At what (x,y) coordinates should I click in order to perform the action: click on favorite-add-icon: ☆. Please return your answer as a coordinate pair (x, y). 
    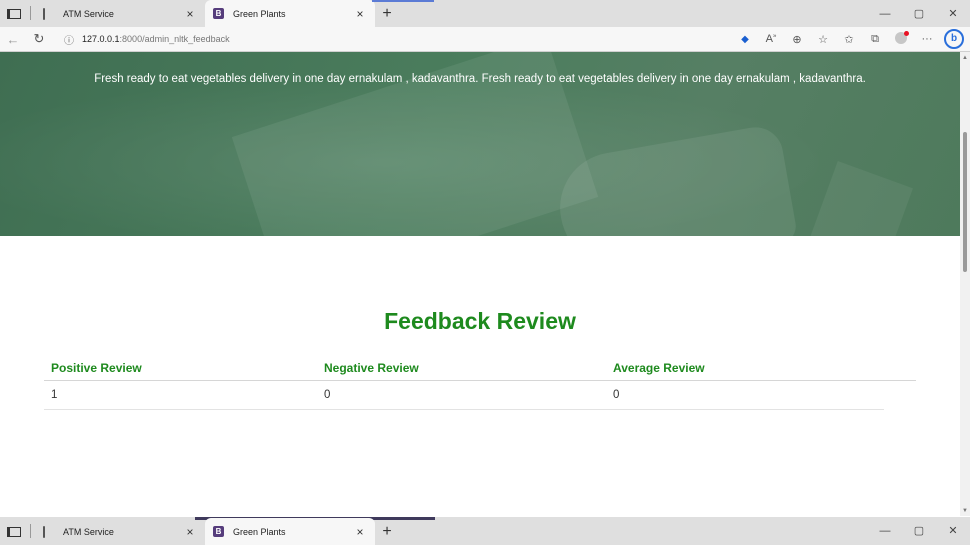
    Looking at the image, I should click on (823, 39).